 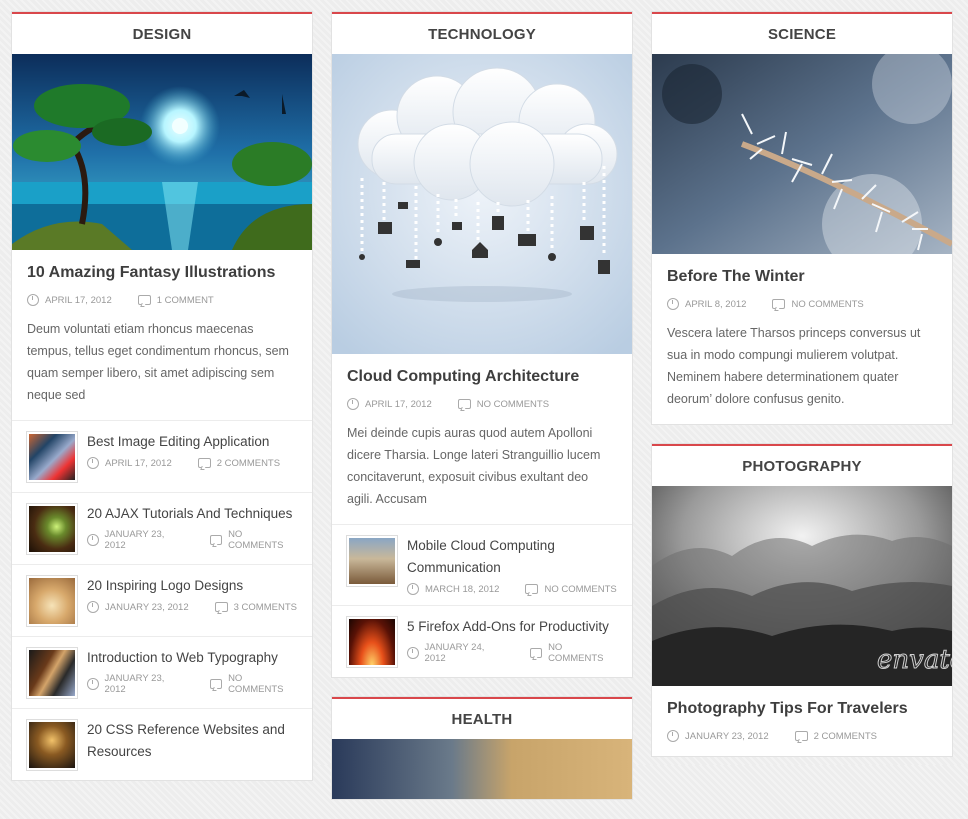 I want to click on list-item-title: 5 Firefox Add-Ons for Productivity, so click(x=512, y=627).